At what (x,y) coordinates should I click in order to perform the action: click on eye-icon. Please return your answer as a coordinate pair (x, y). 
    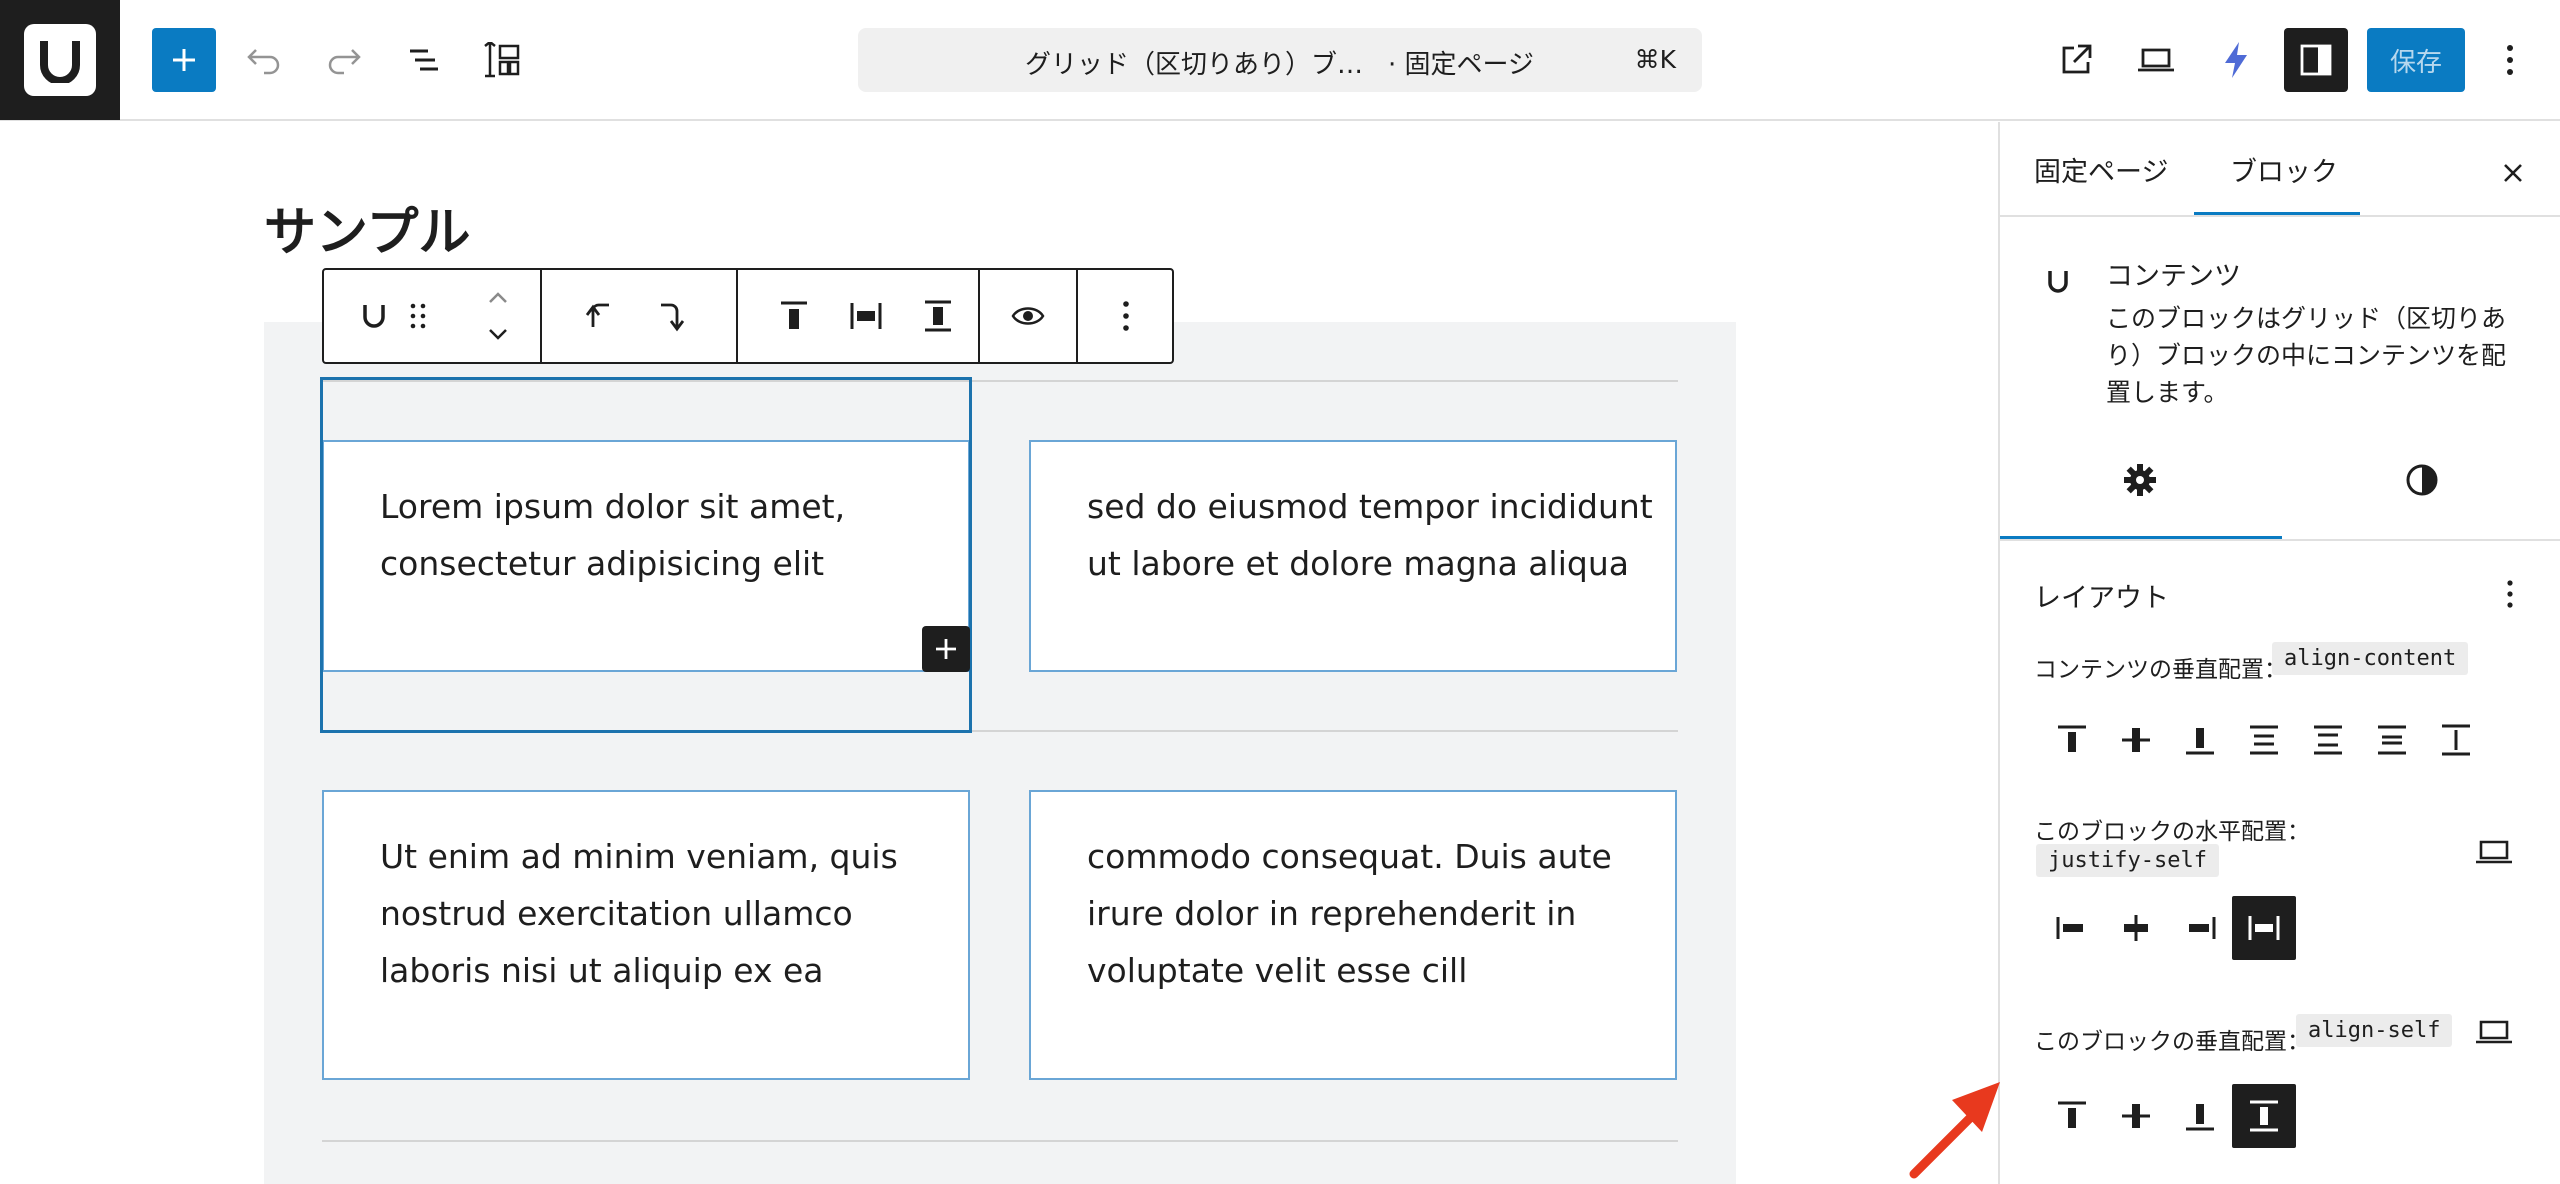
    Looking at the image, I should click on (1028, 316).